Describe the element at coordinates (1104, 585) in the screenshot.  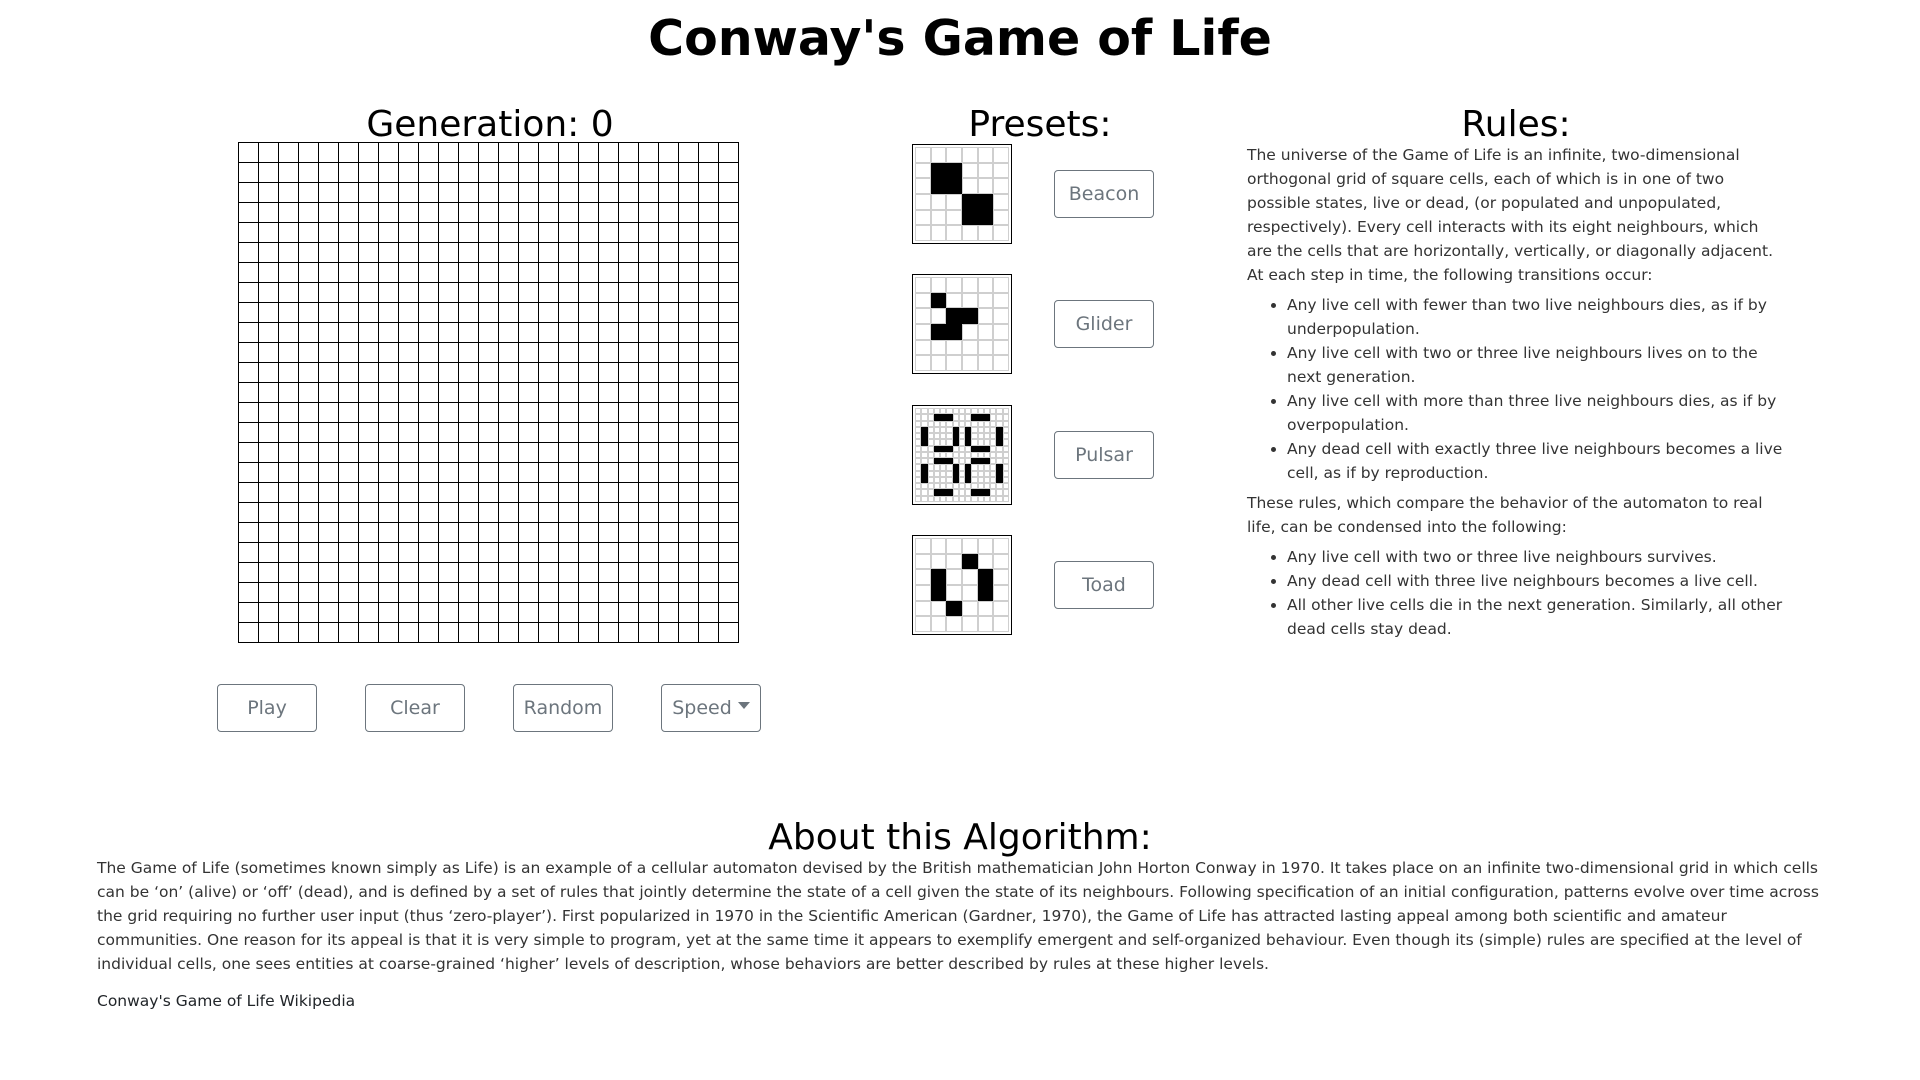
I see `preset-toad-button: Toad` at that location.